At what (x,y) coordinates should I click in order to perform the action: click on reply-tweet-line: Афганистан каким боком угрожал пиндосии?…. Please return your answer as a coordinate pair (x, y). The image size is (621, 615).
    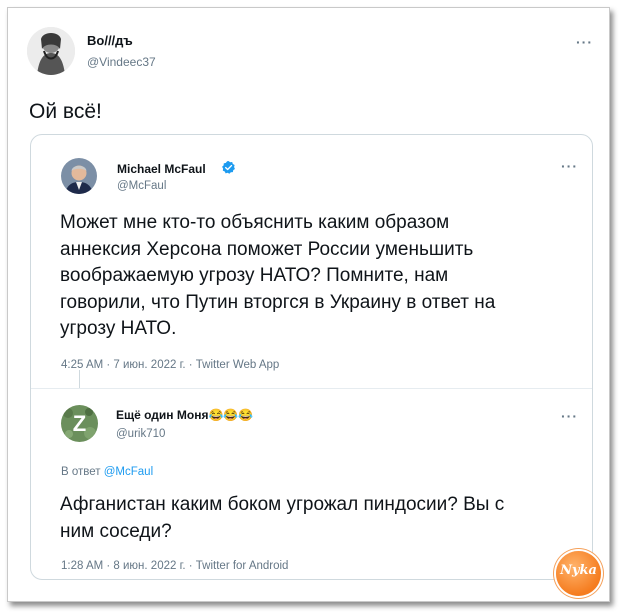
    Looking at the image, I should click on (282, 504).